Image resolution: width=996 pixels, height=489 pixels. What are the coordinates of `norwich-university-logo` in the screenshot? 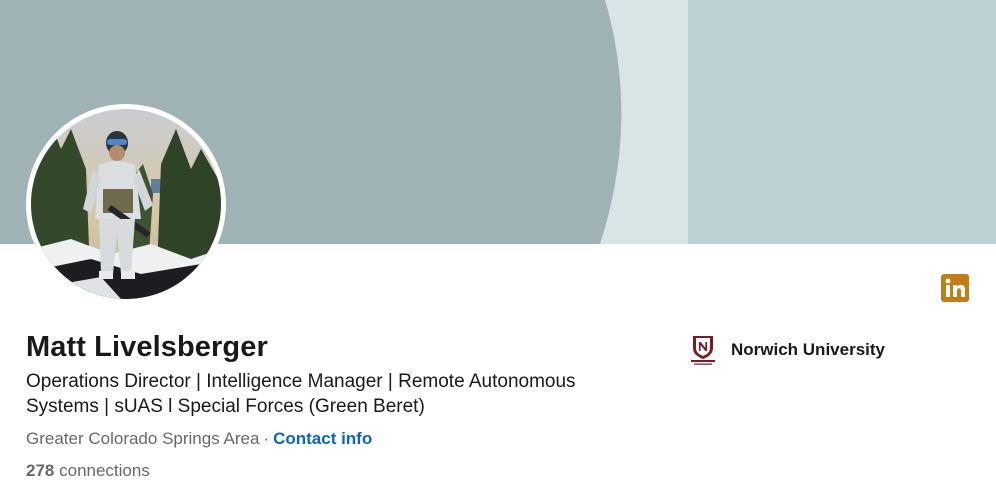 It's located at (703, 350).